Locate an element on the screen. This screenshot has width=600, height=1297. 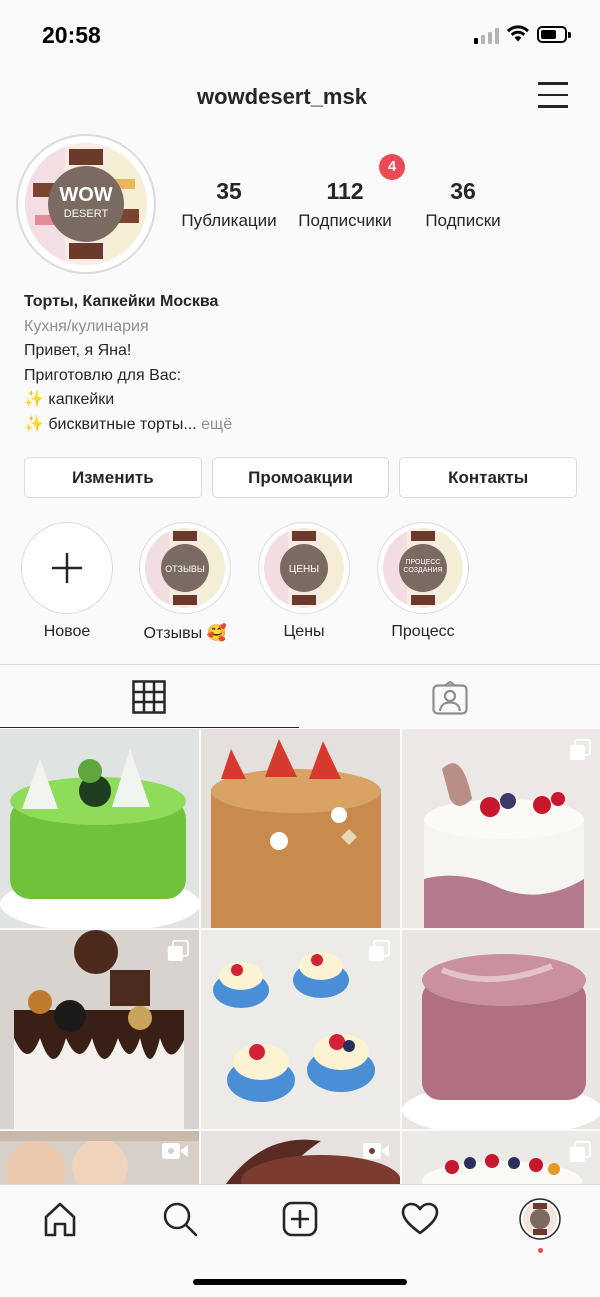
profile-avatar: WOW DESERT is located at coordinates (86, 204).